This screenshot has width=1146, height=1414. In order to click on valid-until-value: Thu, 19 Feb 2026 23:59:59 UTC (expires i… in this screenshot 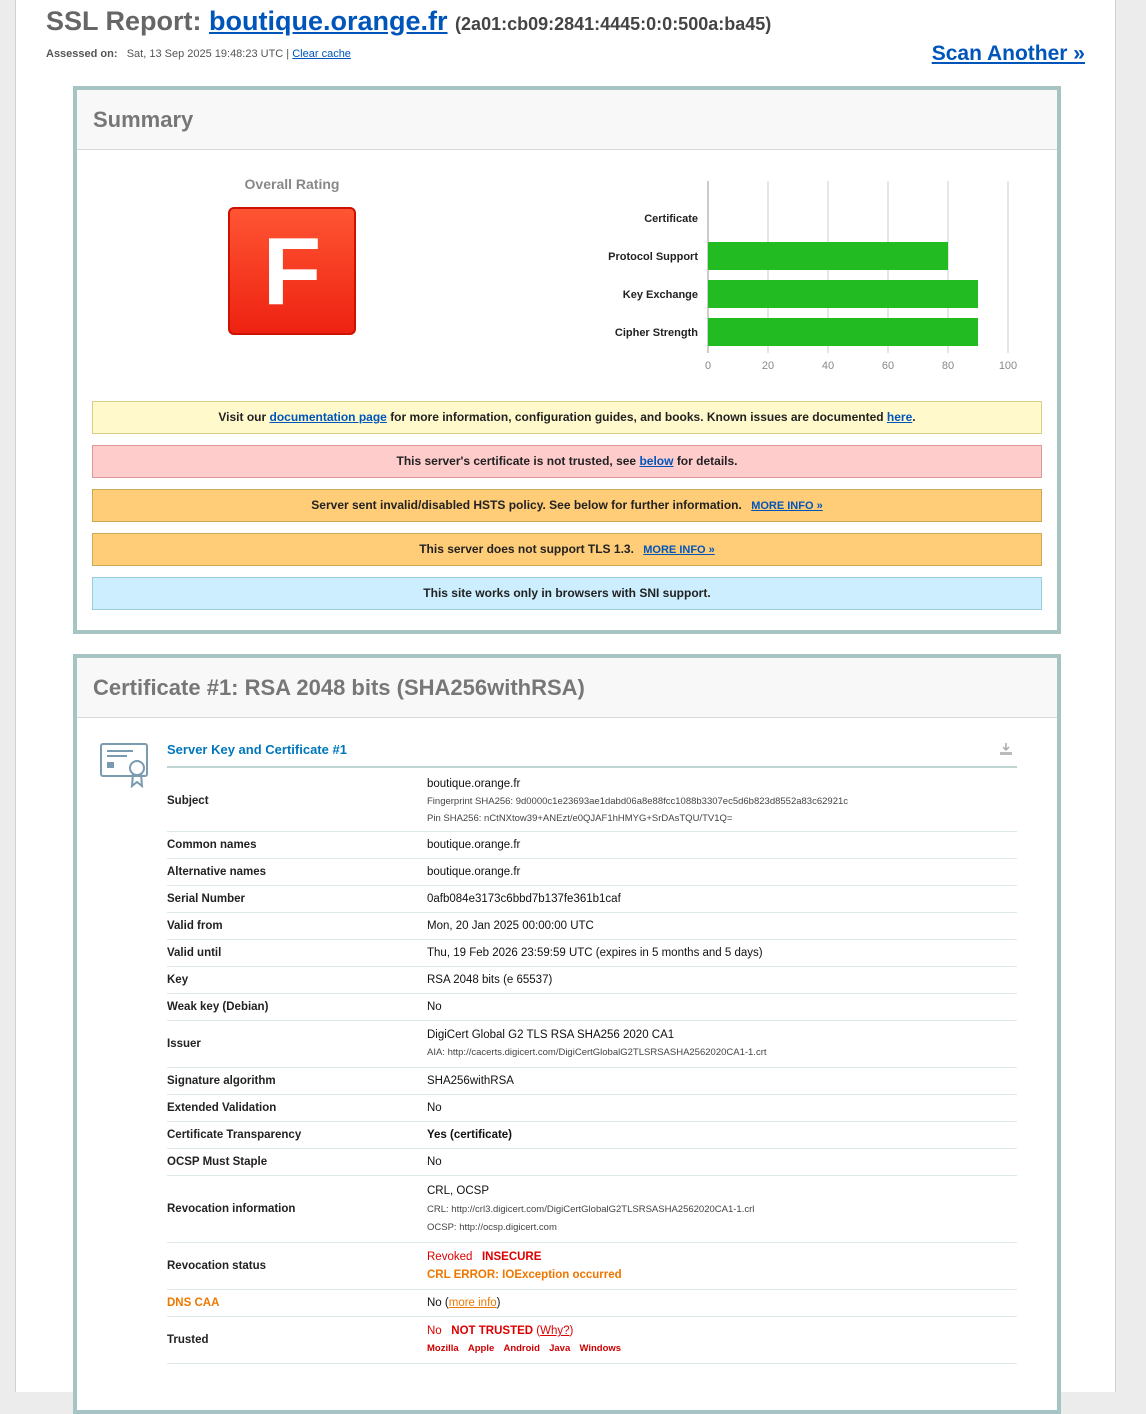, I will do `click(722, 953)`.